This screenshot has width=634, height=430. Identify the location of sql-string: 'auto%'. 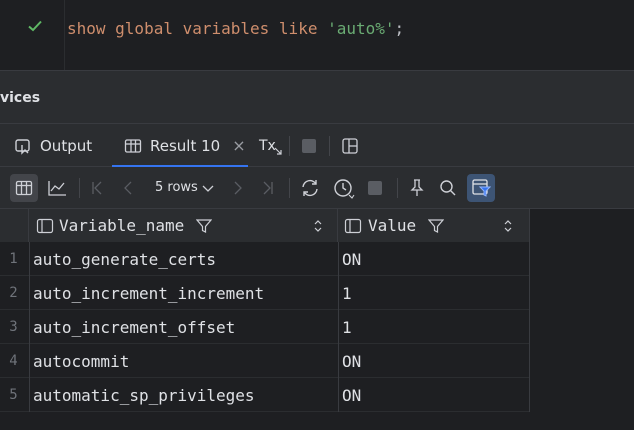
(361, 28).